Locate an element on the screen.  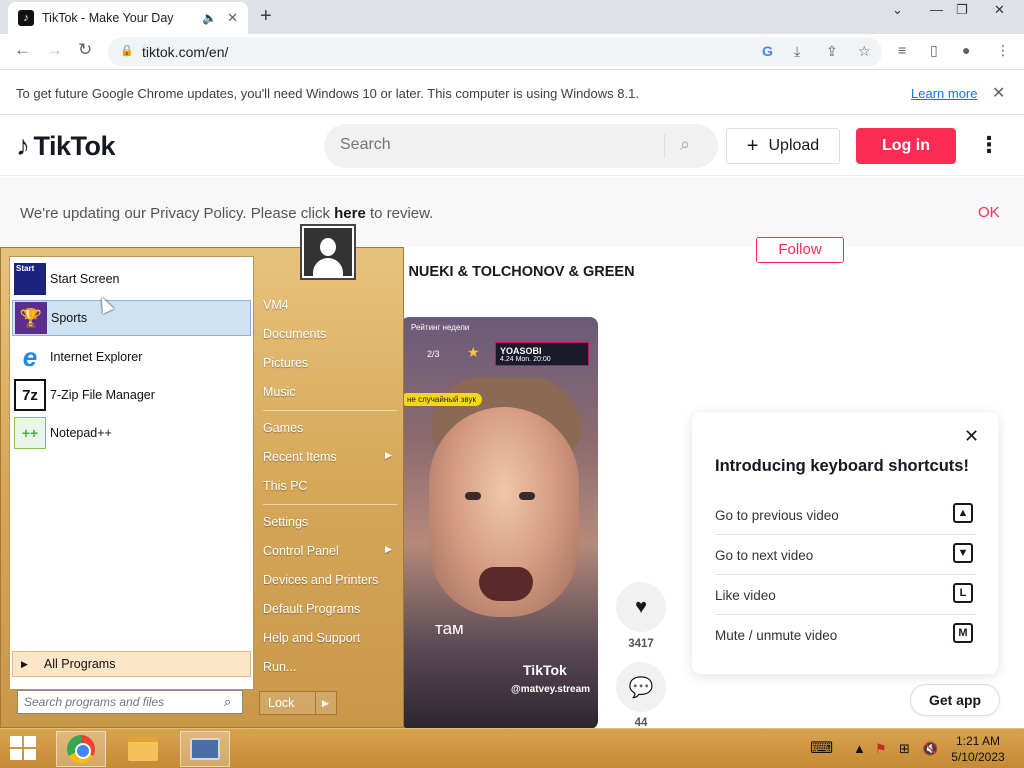
shortcuts-title: Introducing keyboard shortcuts! is located at coordinates (842, 466).